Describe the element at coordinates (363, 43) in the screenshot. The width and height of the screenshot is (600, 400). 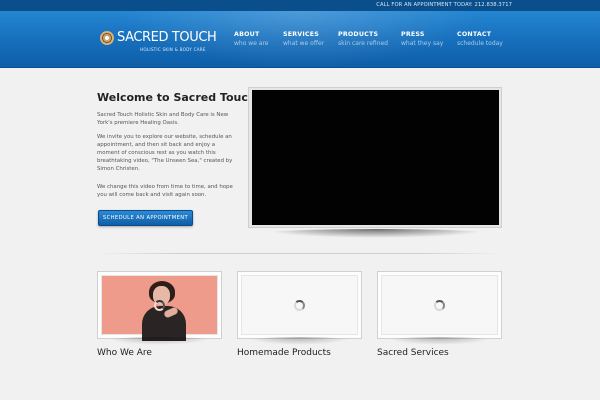
I see `nav-products-sub: skin care refined` at that location.